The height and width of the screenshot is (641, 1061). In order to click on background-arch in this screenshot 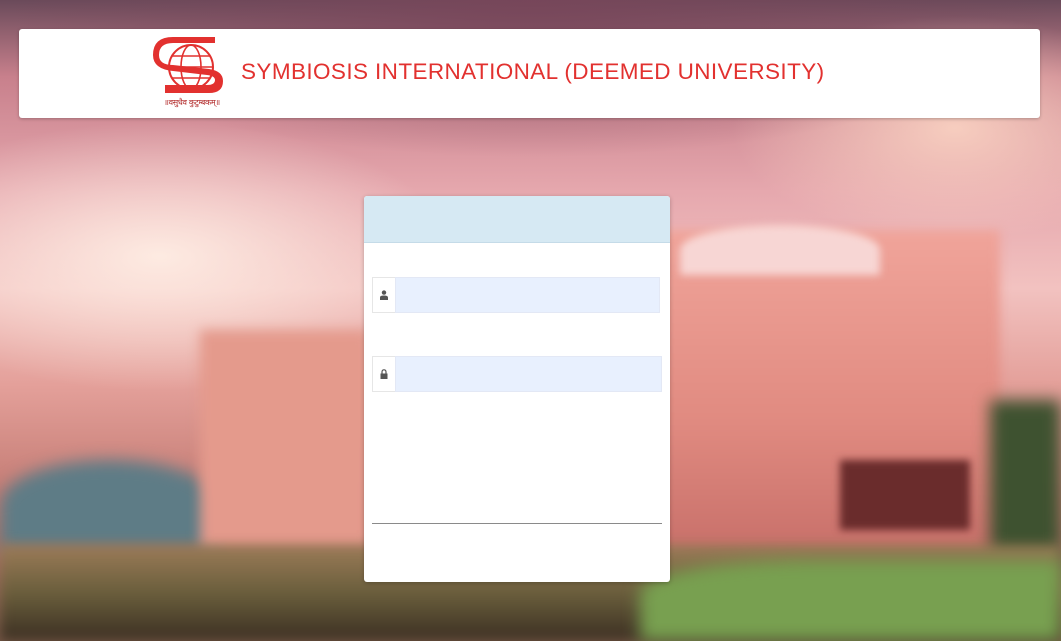, I will do `click(780, 250)`.